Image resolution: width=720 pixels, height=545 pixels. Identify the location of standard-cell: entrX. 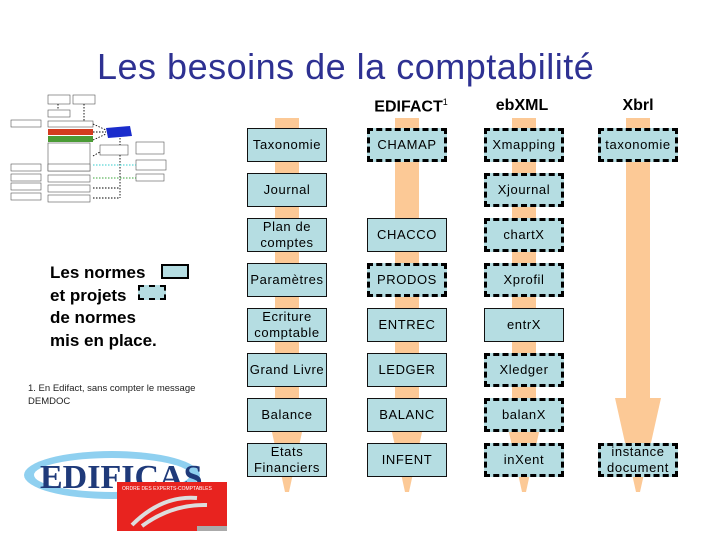
(524, 325).